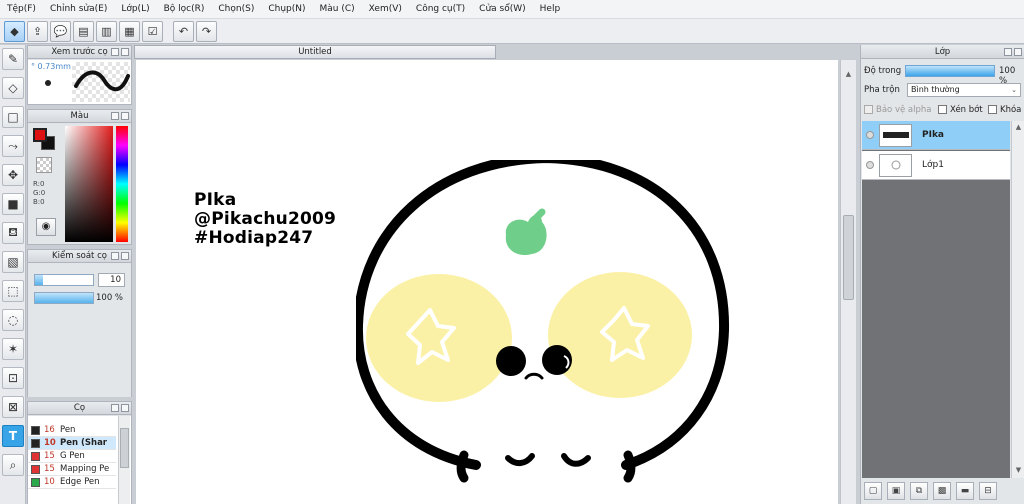  I want to click on menu-select: Chọn(S), so click(236, 9).